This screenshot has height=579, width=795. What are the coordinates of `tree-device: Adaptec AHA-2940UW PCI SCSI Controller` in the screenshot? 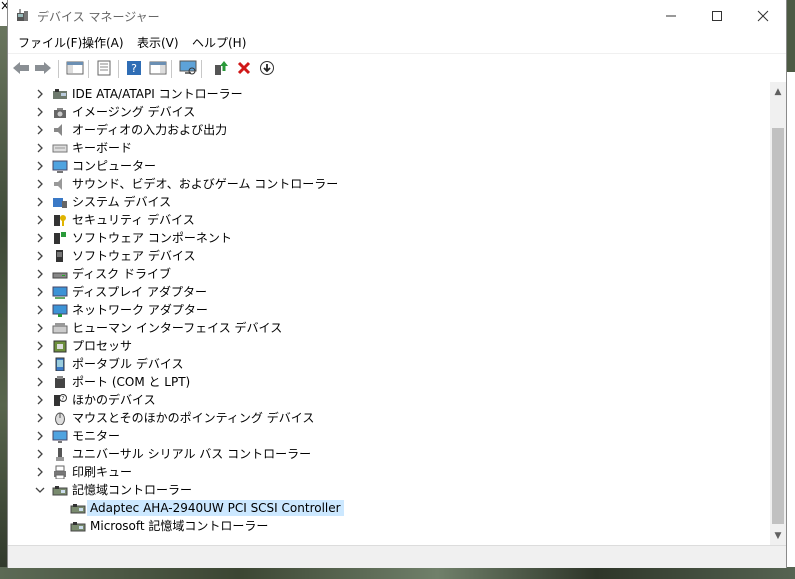 It's located at (389, 508).